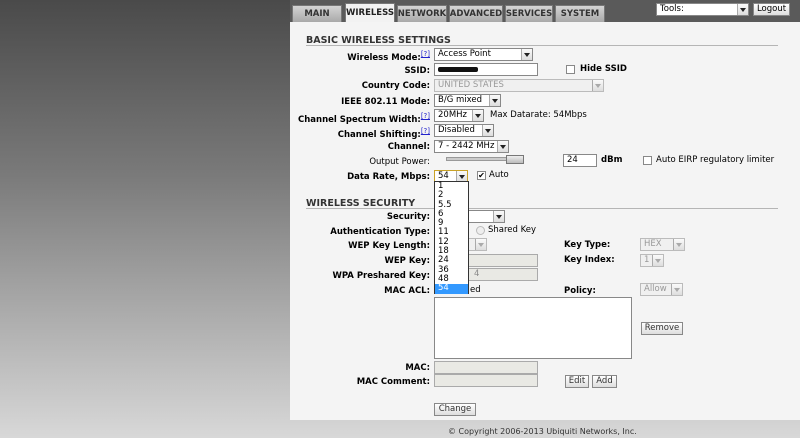  I want to click on add-button: Add, so click(604, 381).